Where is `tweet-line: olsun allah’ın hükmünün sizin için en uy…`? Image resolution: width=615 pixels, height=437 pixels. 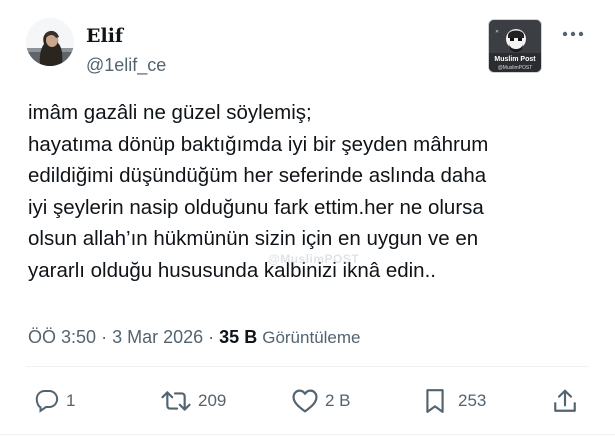
tweet-line: olsun allah’ın hükmünün sizin için en uy… is located at coordinates (253, 238).